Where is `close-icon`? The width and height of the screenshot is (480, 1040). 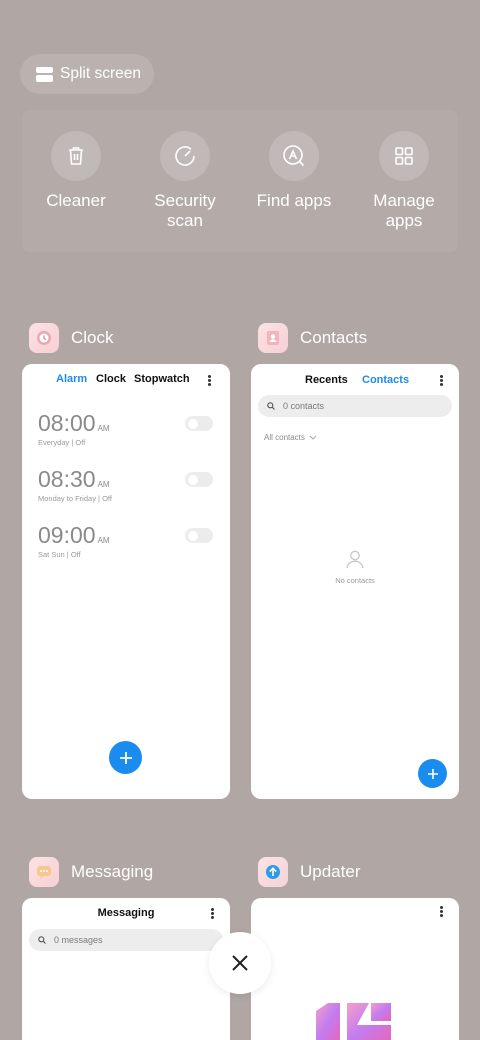 close-icon is located at coordinates (240, 963).